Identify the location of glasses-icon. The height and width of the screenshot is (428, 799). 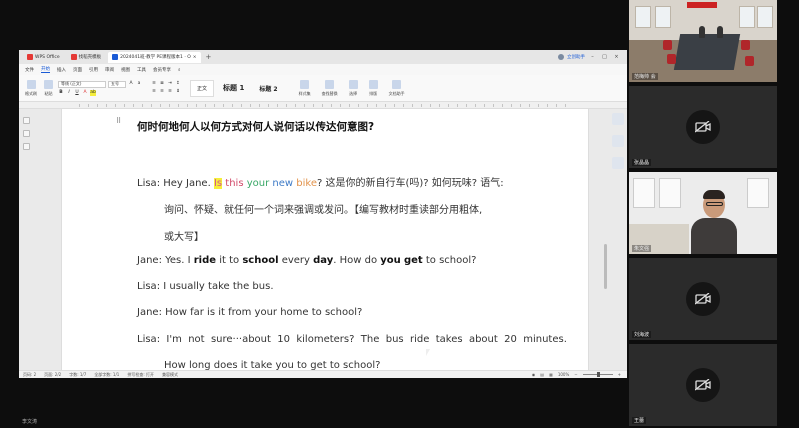
(714, 204).